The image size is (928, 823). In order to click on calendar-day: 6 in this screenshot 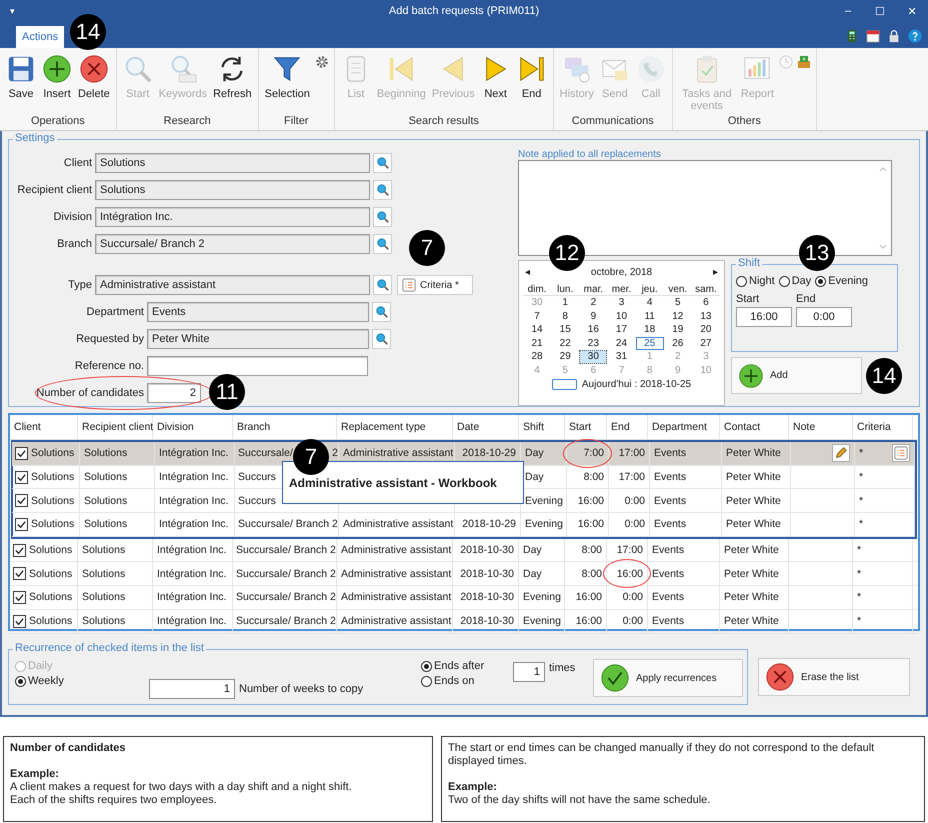, I will do `click(706, 303)`.